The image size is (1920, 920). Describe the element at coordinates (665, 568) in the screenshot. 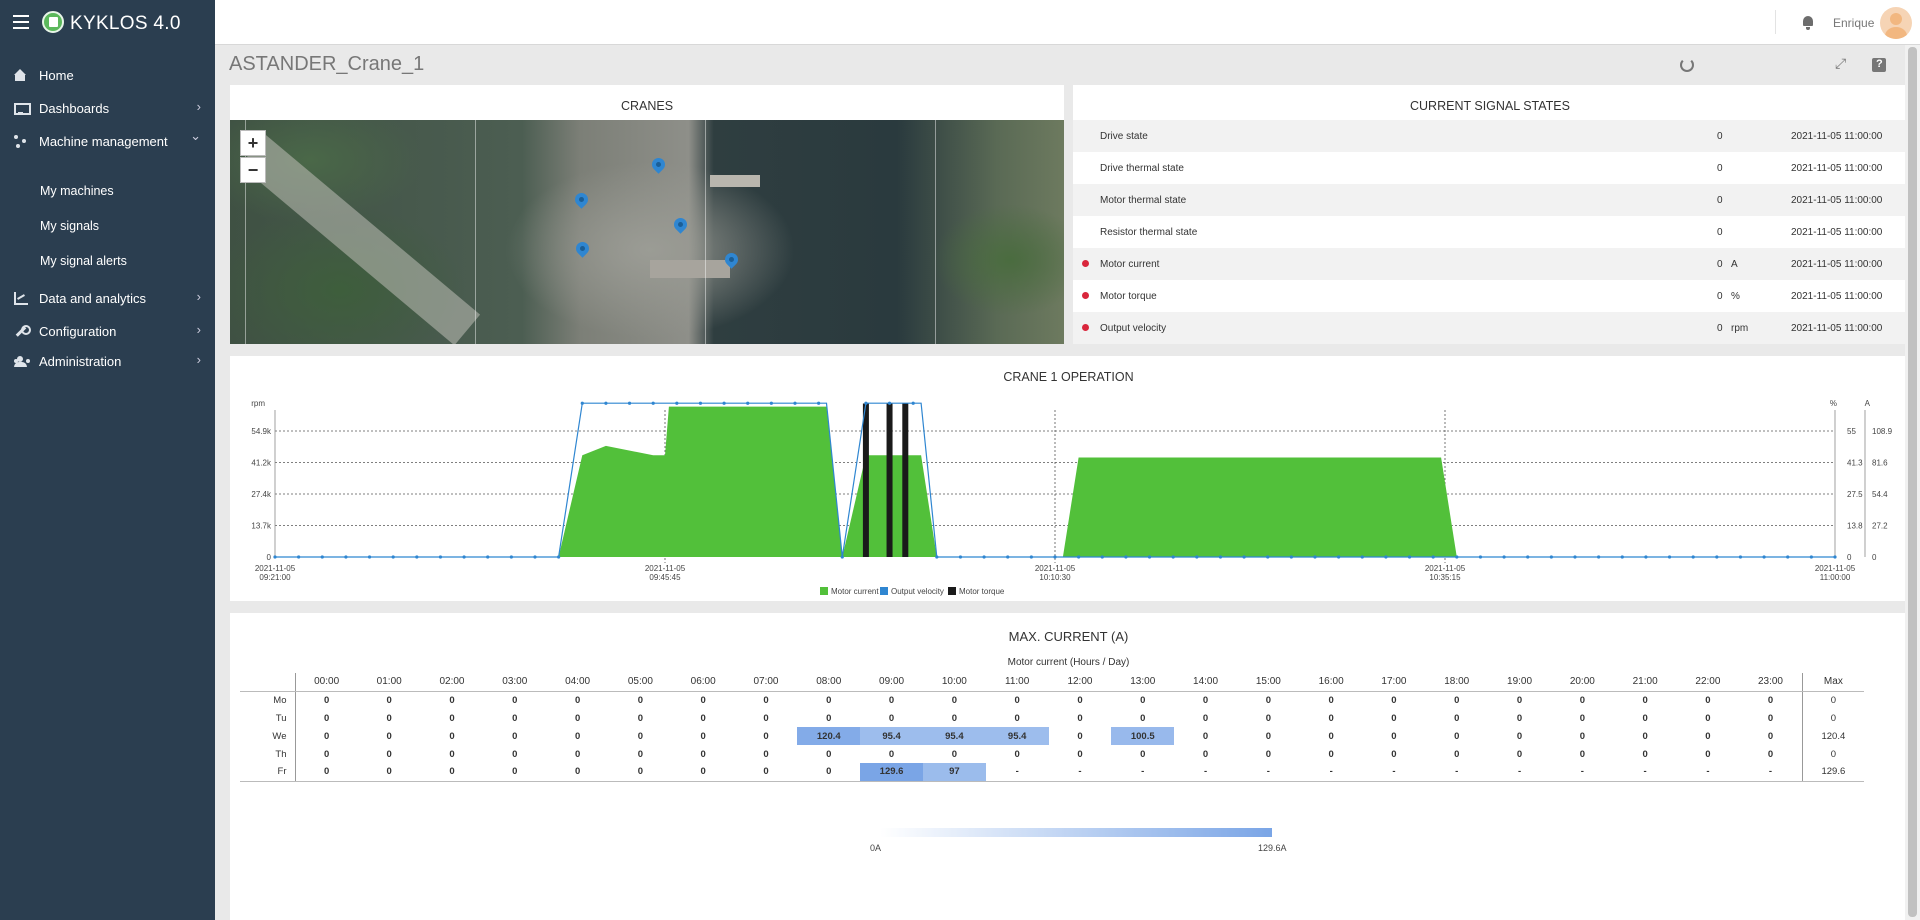

I see `x-tick-label: 2021-11-05` at that location.